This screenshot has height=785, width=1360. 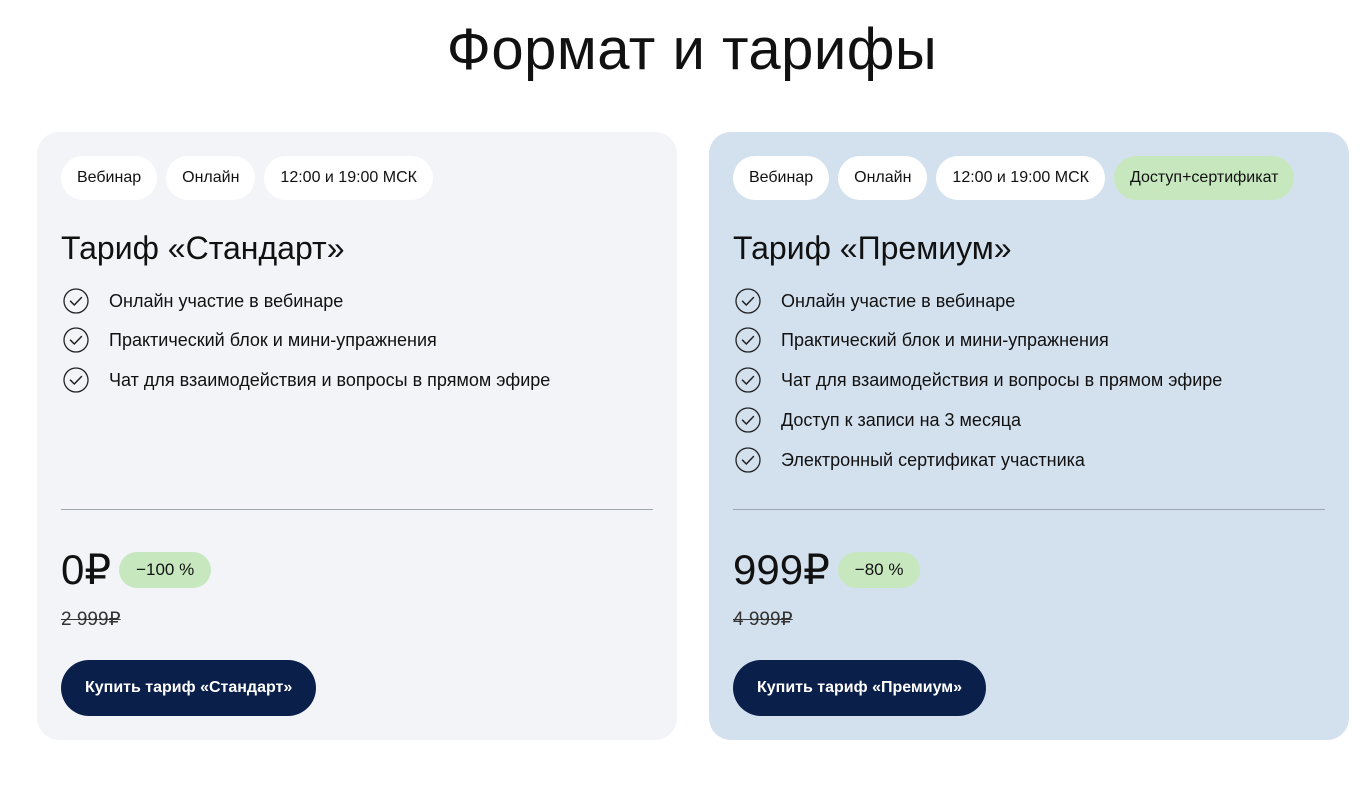 What do you see at coordinates (879, 570) in the screenshot?
I see `discount-badge: −80 %` at bounding box center [879, 570].